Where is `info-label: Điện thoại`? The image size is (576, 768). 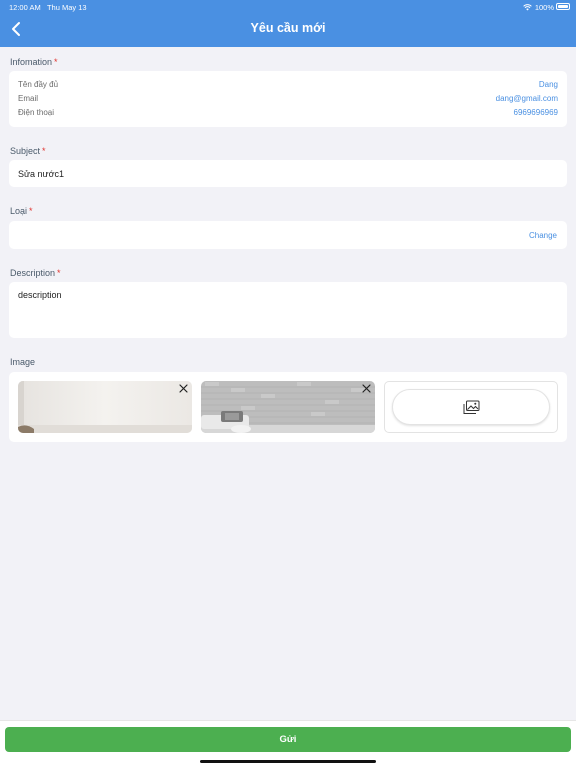
info-label: Điện thoại is located at coordinates (36, 112).